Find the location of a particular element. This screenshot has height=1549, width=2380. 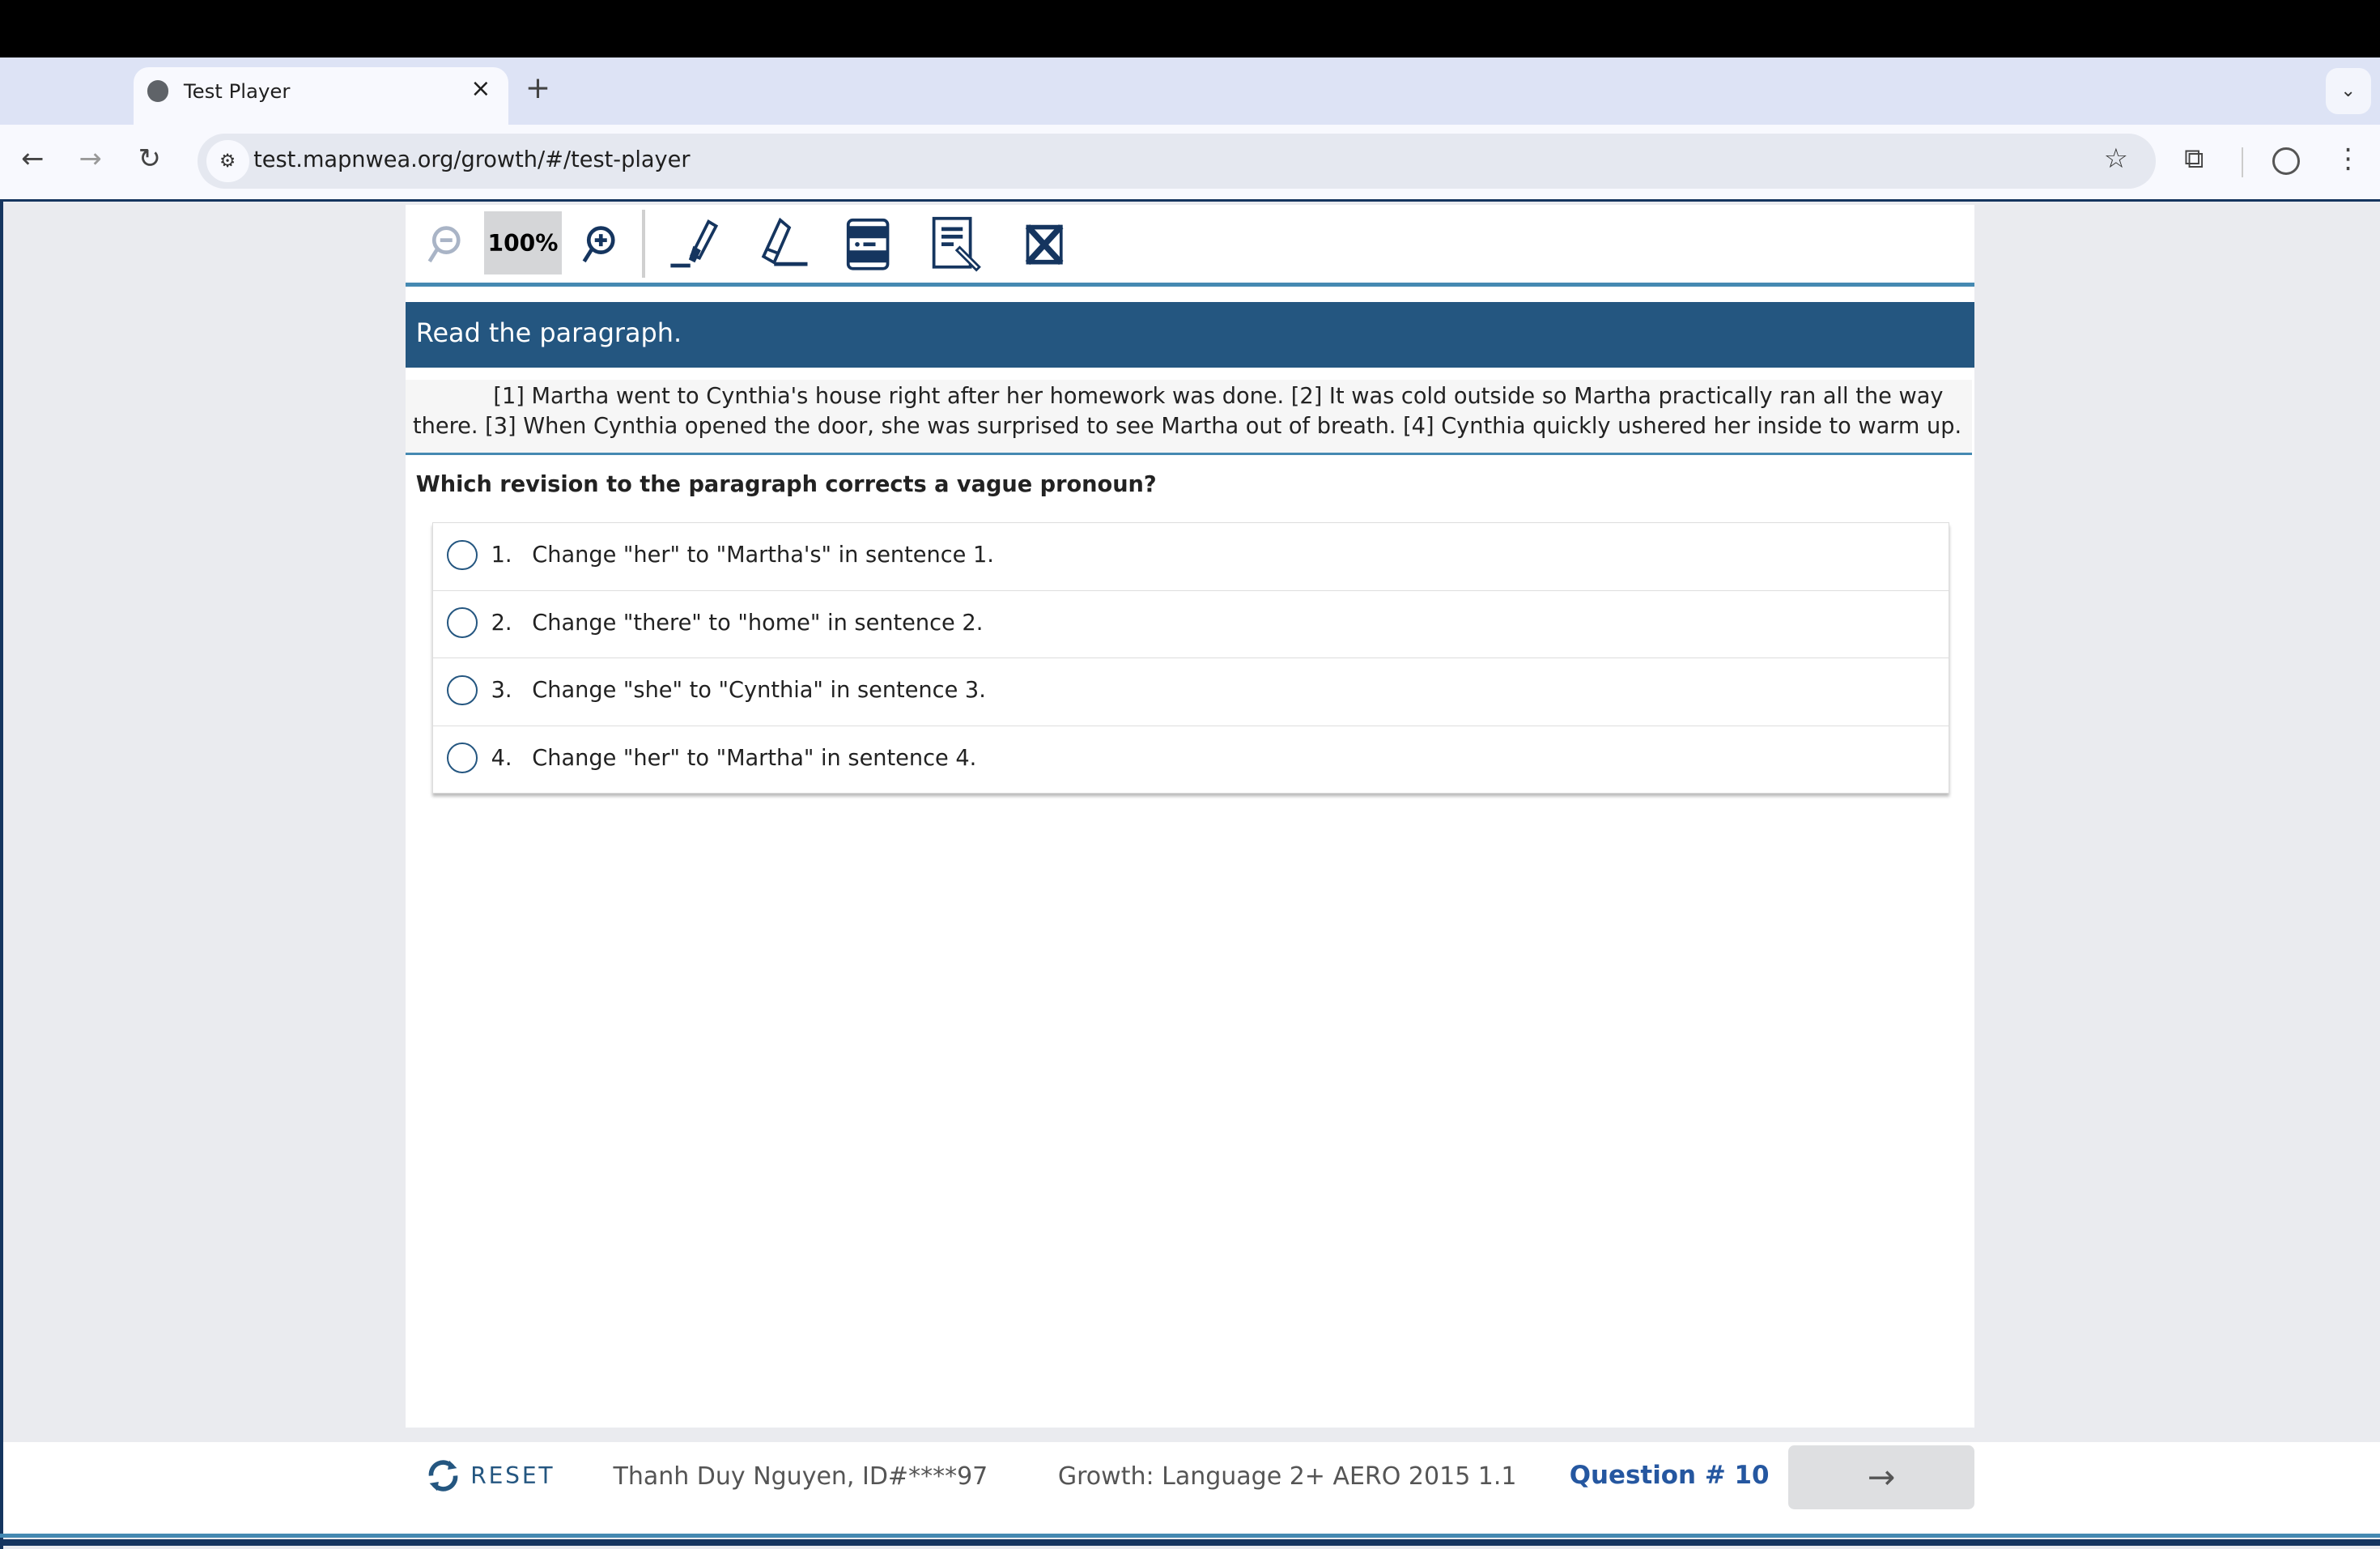

student-name: Thanh Duy Nguyen, ID#****97 is located at coordinates (800, 1476).